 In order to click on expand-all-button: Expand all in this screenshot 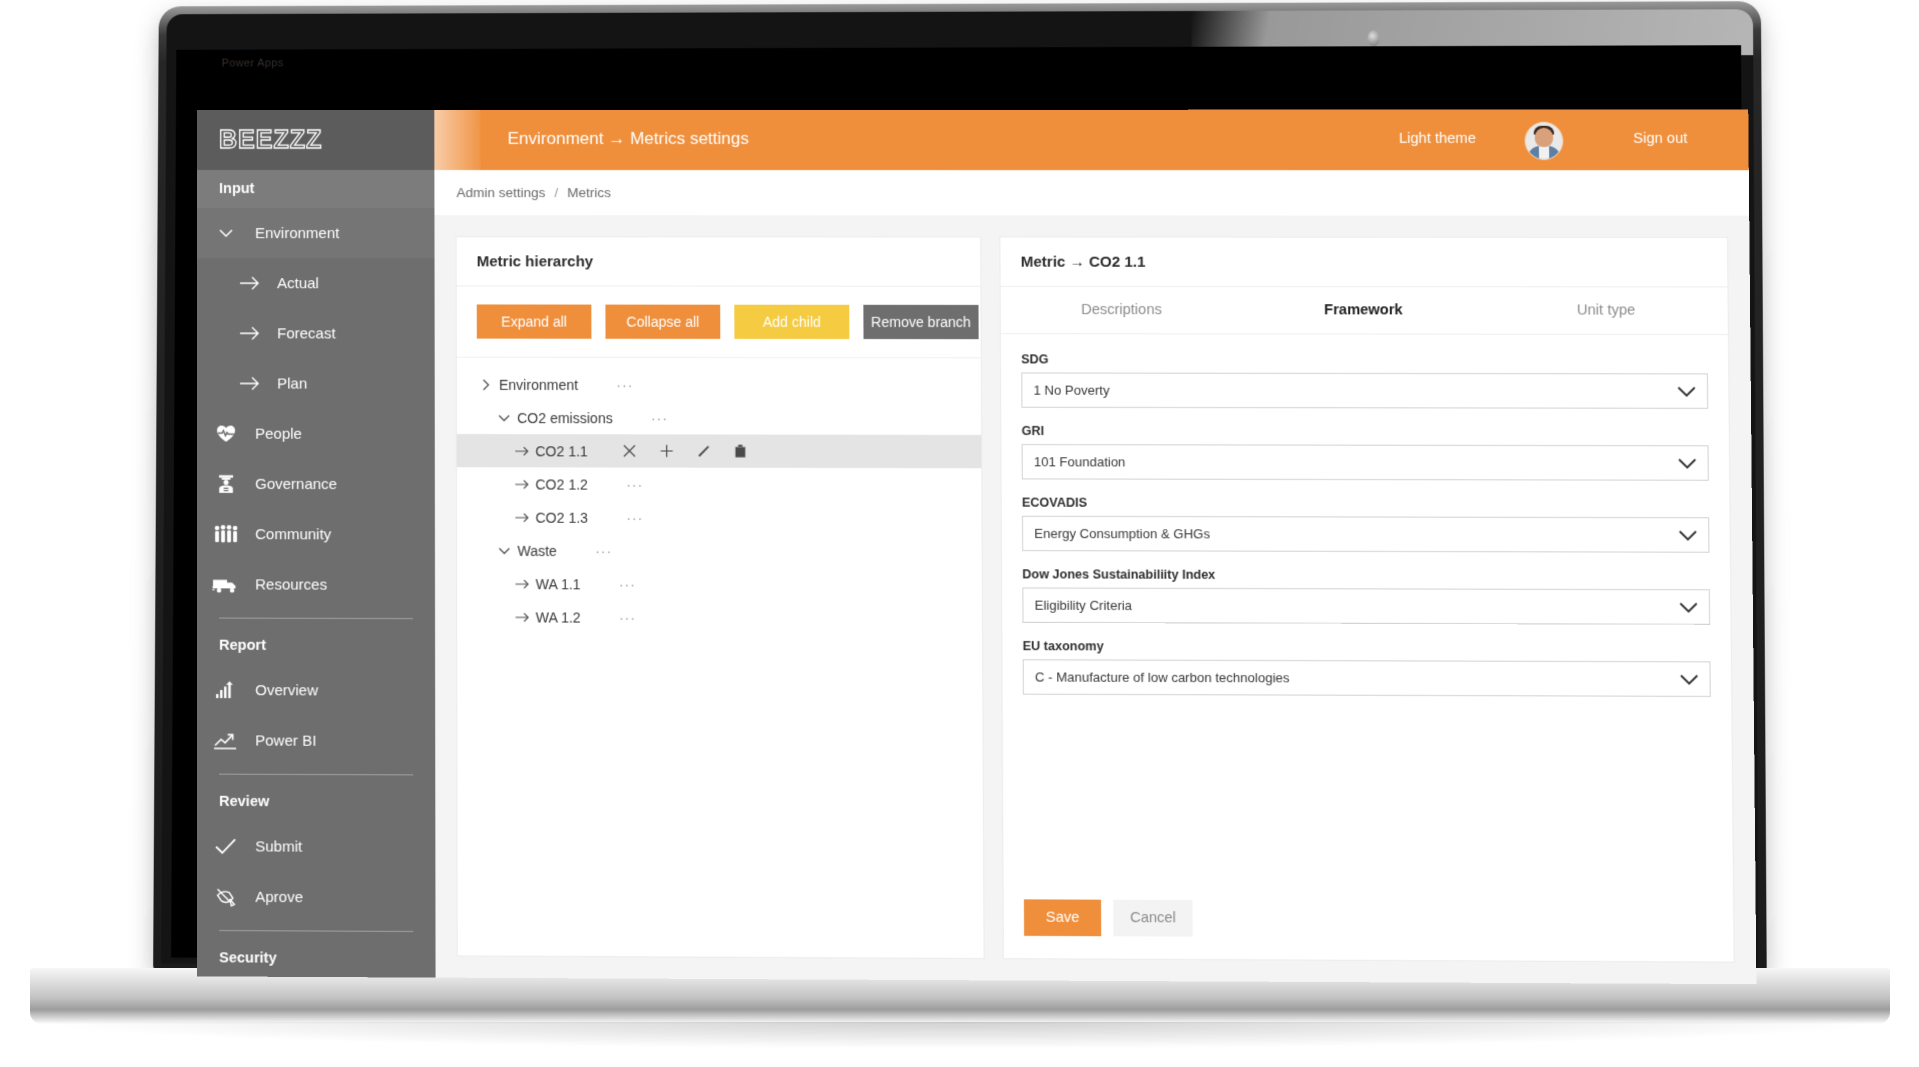, I will do `click(534, 321)`.